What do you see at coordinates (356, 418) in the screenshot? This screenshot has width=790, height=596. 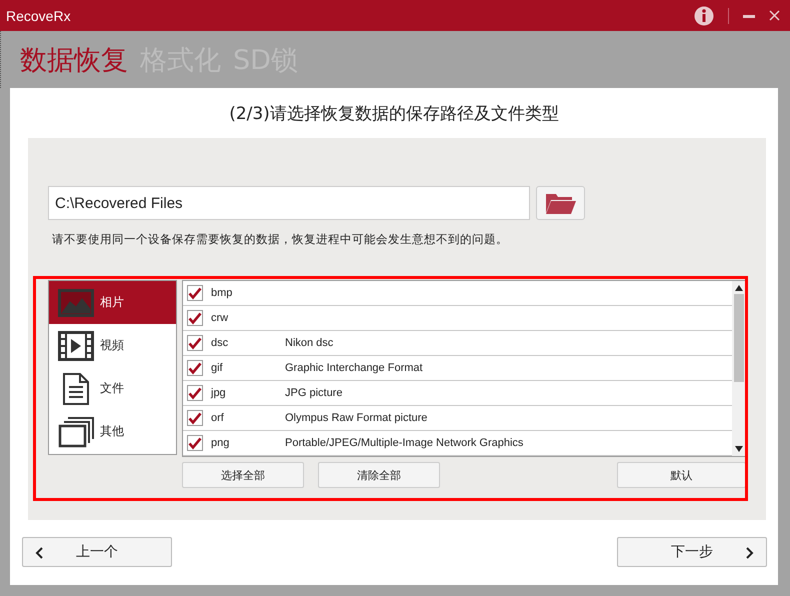 I see `file-type-description: Olympus Raw Format picture` at bounding box center [356, 418].